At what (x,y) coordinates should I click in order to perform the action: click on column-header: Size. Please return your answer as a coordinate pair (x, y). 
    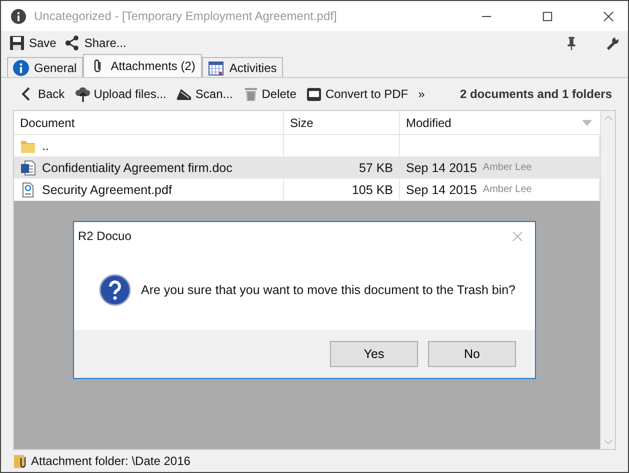
    Looking at the image, I should click on (342, 122).